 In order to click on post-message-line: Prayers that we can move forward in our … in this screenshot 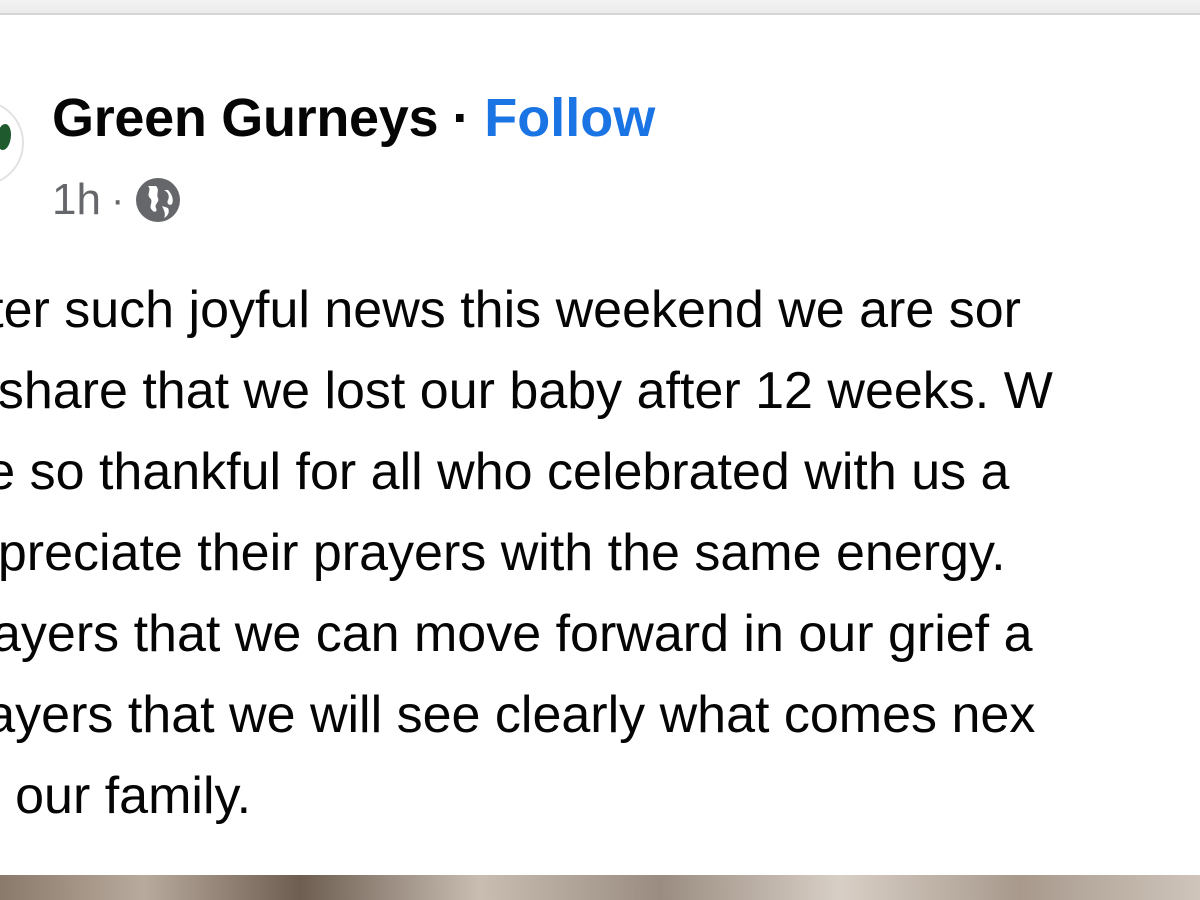, I will do `click(516, 634)`.